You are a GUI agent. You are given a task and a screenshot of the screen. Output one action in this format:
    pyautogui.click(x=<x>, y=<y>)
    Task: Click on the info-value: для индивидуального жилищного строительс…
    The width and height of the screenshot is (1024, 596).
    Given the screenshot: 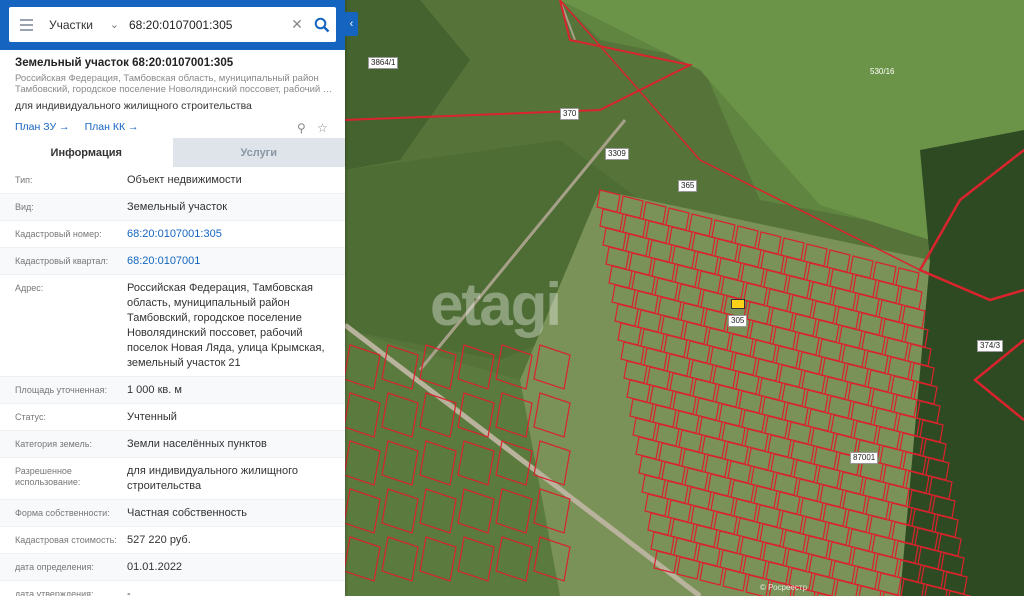 What is the action you would take?
    pyautogui.click(x=213, y=478)
    